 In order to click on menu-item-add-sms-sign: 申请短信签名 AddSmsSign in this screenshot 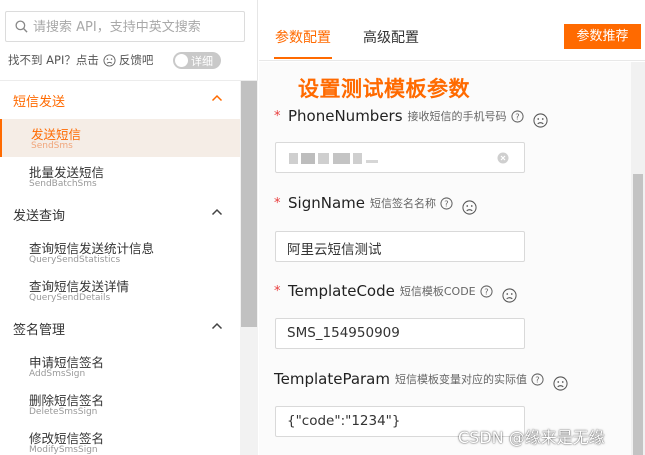, I will do `click(120, 366)`.